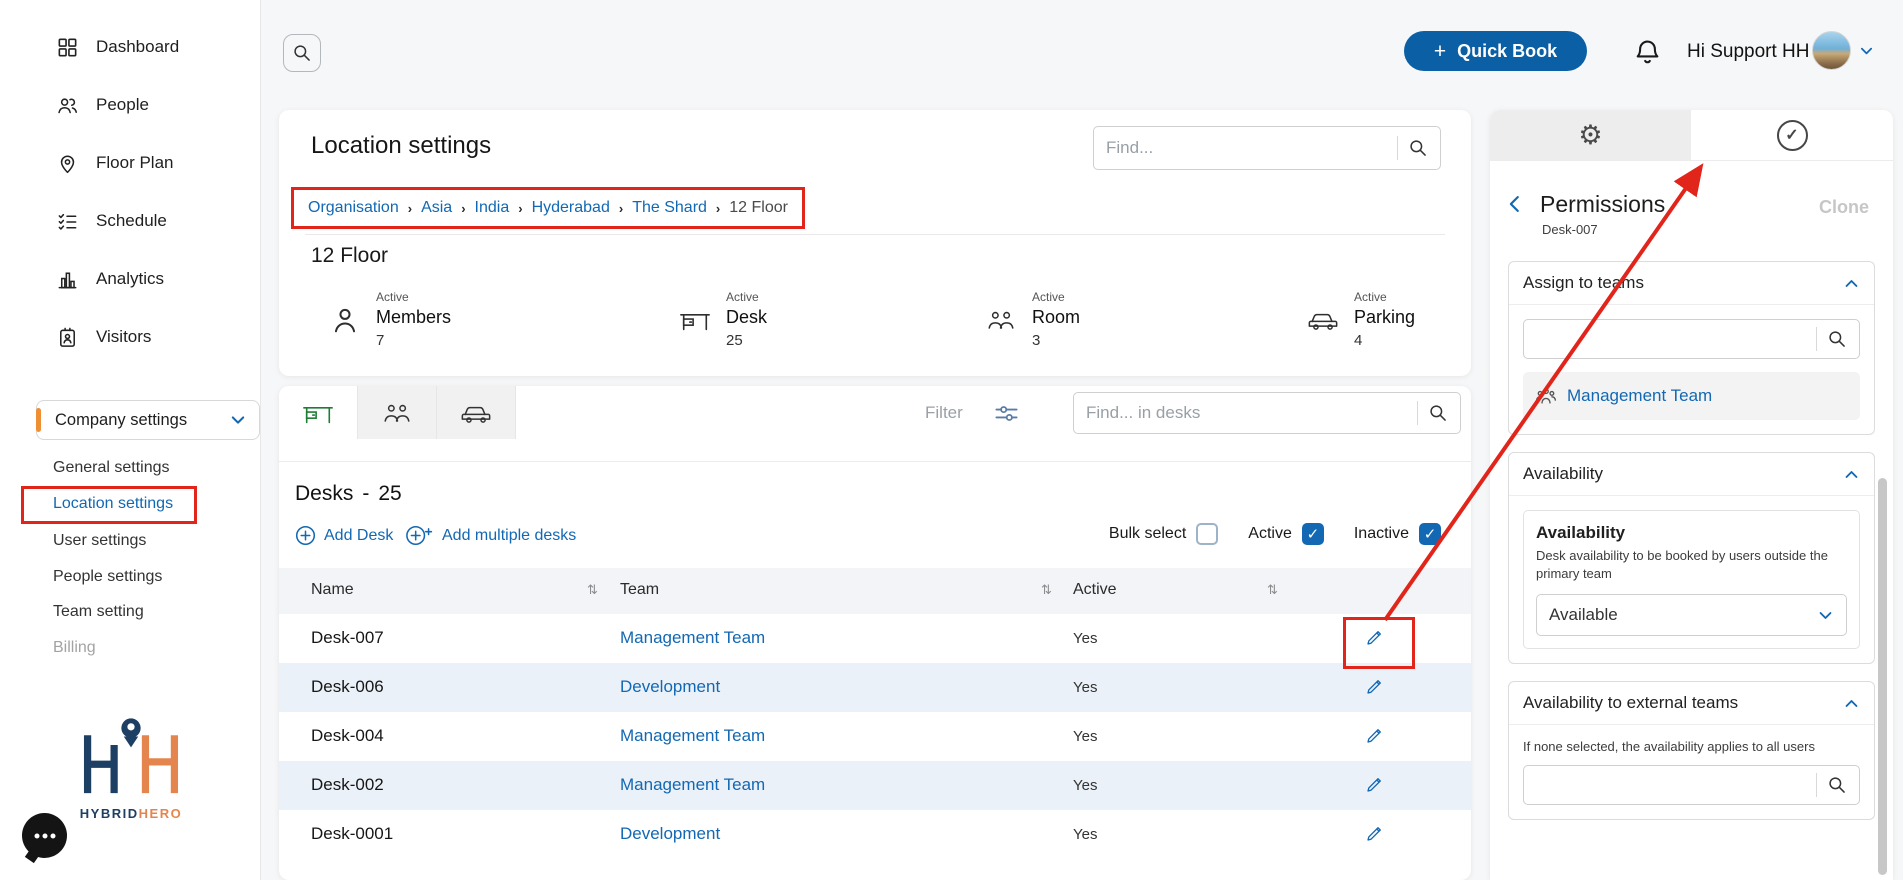 The width and height of the screenshot is (1903, 880). What do you see at coordinates (397, 412) in the screenshot?
I see `tab-rooms` at bounding box center [397, 412].